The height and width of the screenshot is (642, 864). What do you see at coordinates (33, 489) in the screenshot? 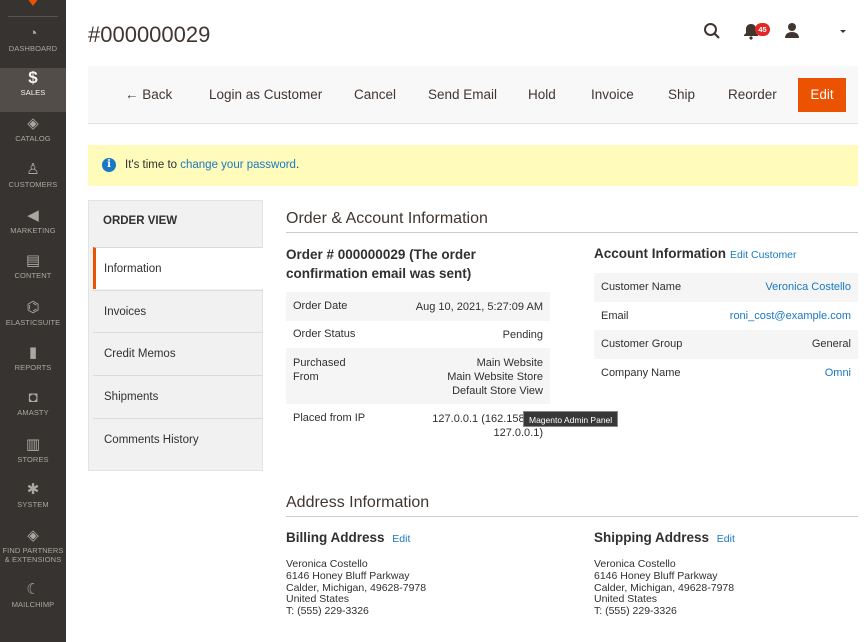
I see `gear-icon: ✱` at bounding box center [33, 489].